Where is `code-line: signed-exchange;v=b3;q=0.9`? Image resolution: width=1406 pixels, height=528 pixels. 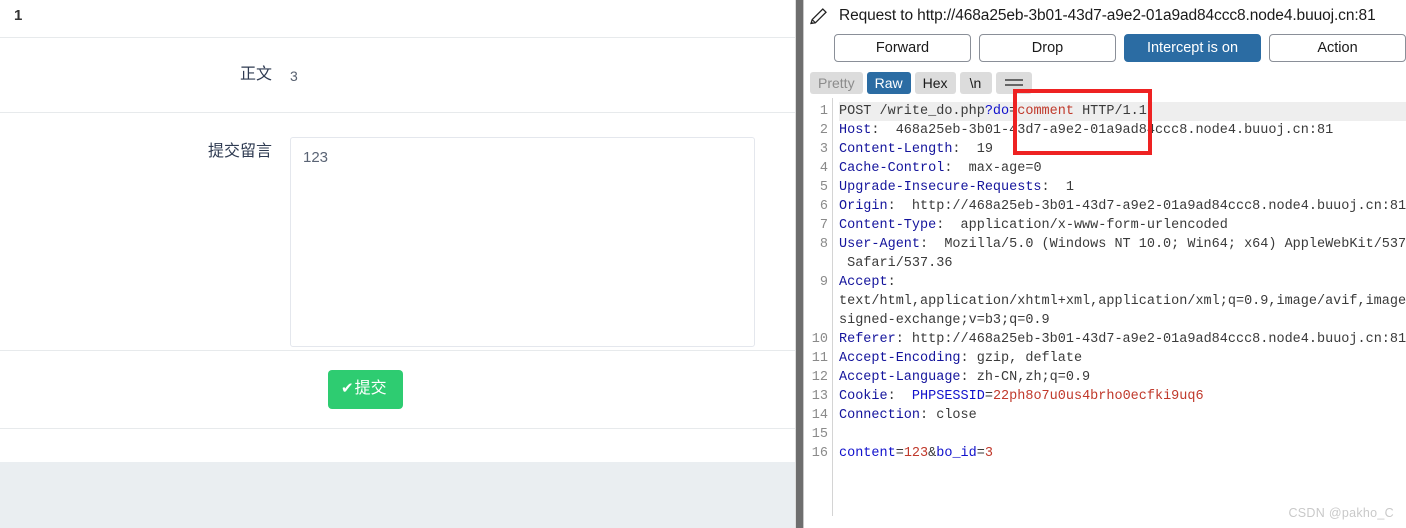
code-line: signed-exchange;v=b3;q=0.9 is located at coordinates (944, 320).